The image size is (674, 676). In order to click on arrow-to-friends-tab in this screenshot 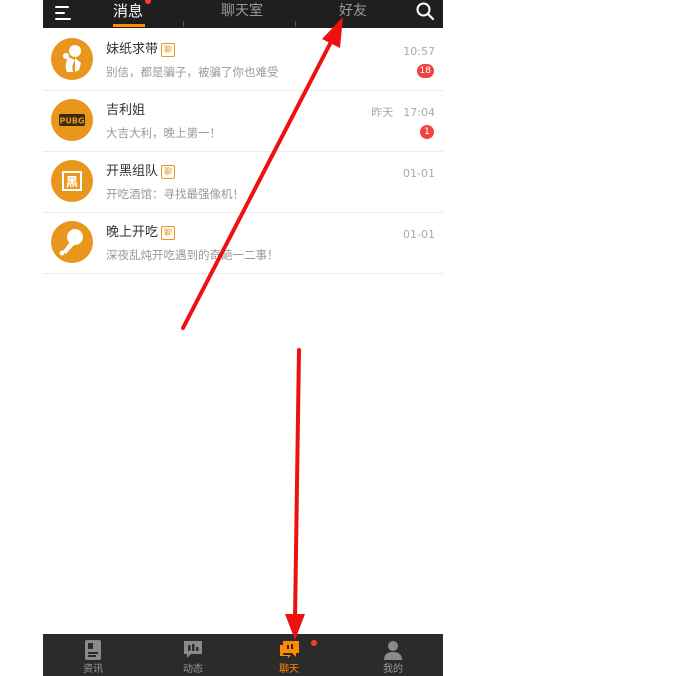, I will do `click(262, 173)`.